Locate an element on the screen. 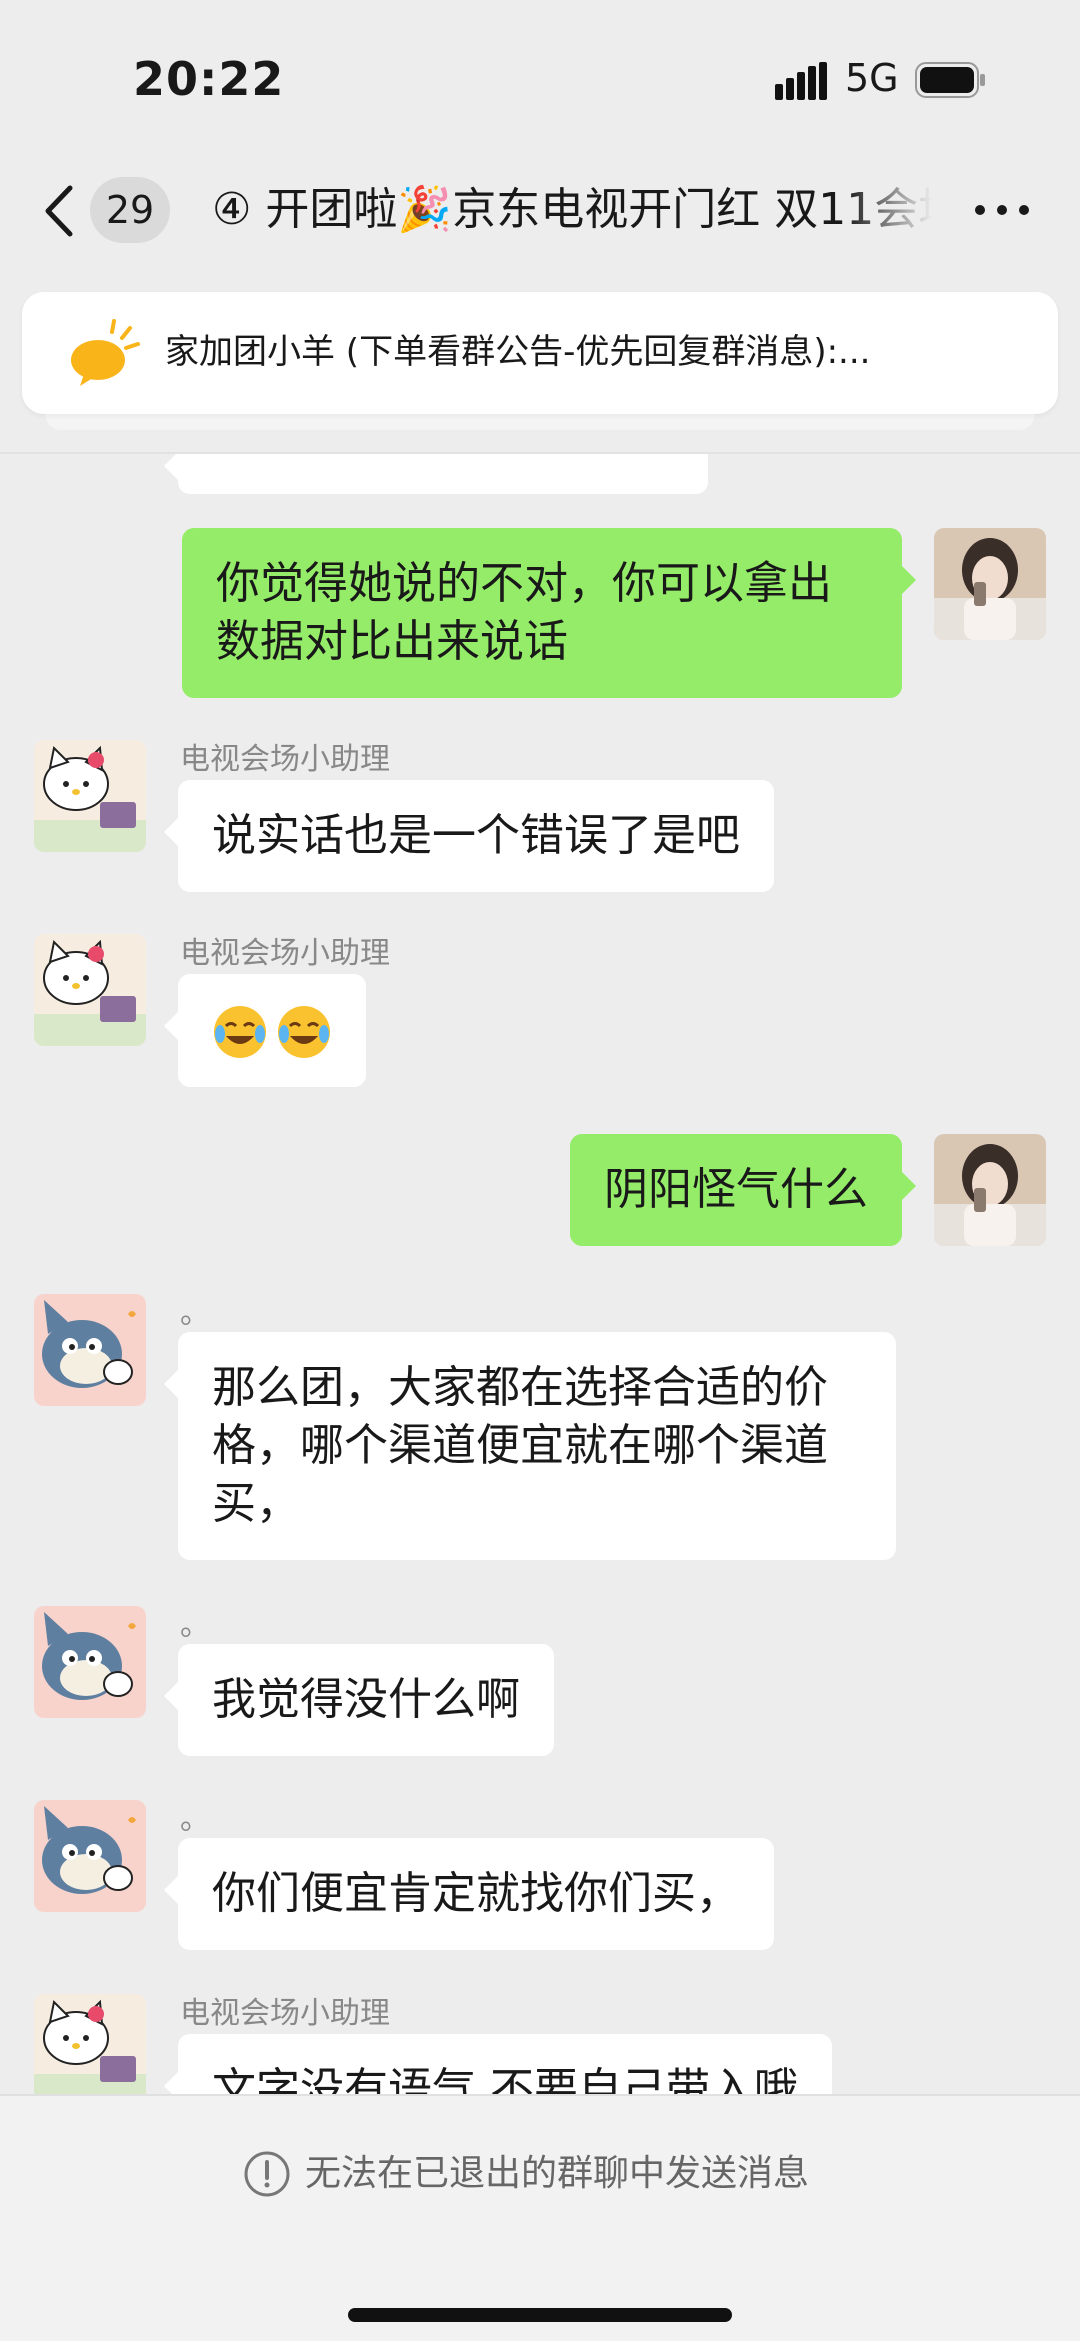  back-icon is located at coordinates (60, 211).